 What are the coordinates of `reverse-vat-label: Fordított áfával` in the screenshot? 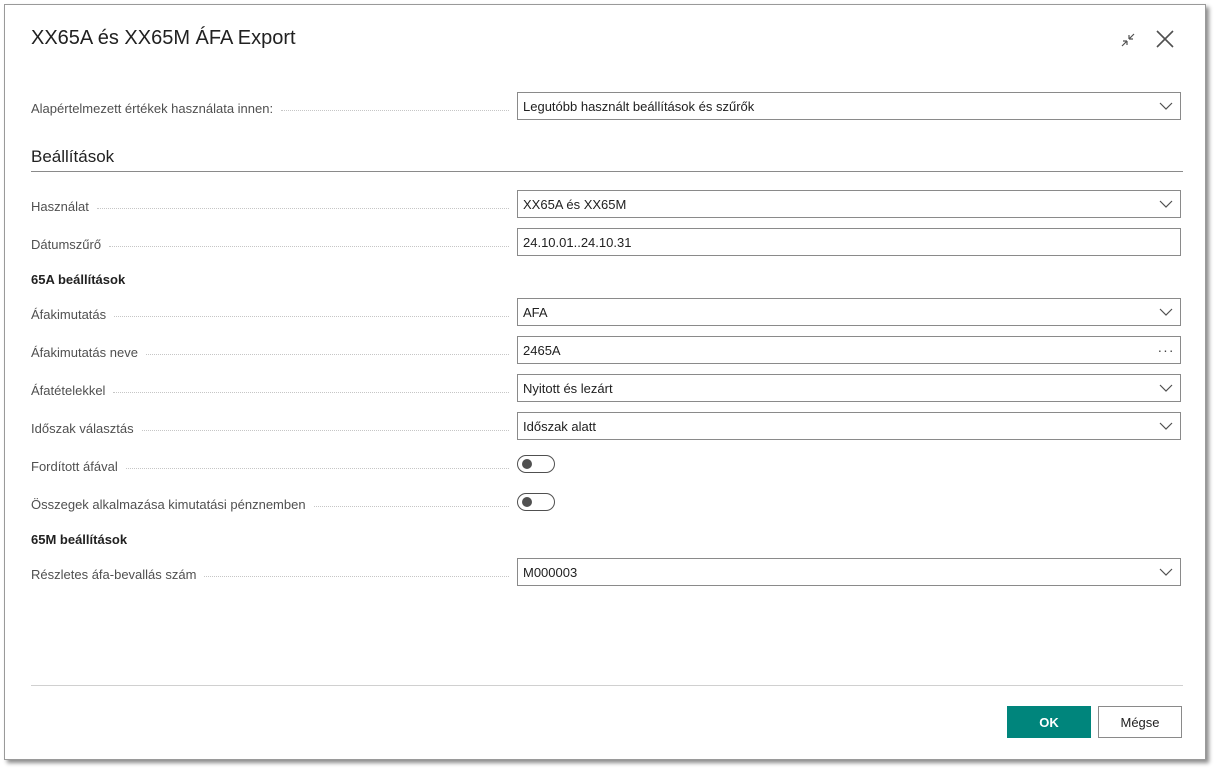 It's located at (74, 466).